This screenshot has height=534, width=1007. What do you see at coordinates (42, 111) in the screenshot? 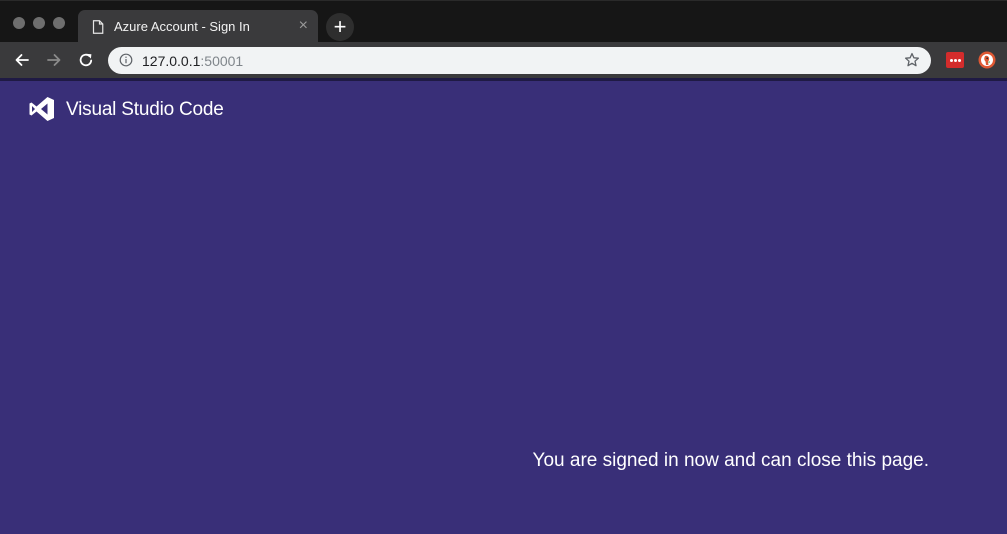
I see `vscode-logo-icon` at bounding box center [42, 111].